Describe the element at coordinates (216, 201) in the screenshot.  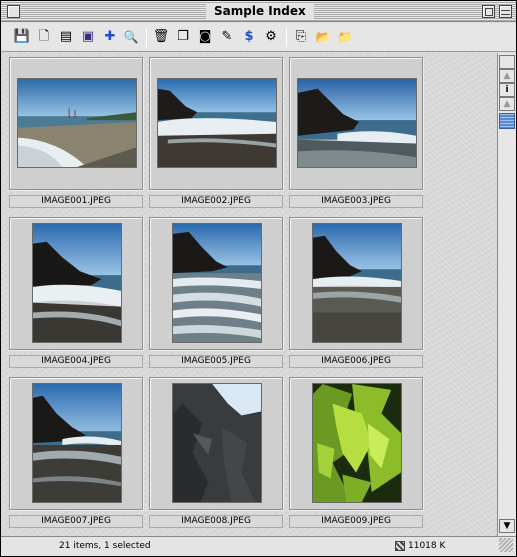
I see `thumbnail-label: IMAGE002.JPEG` at that location.